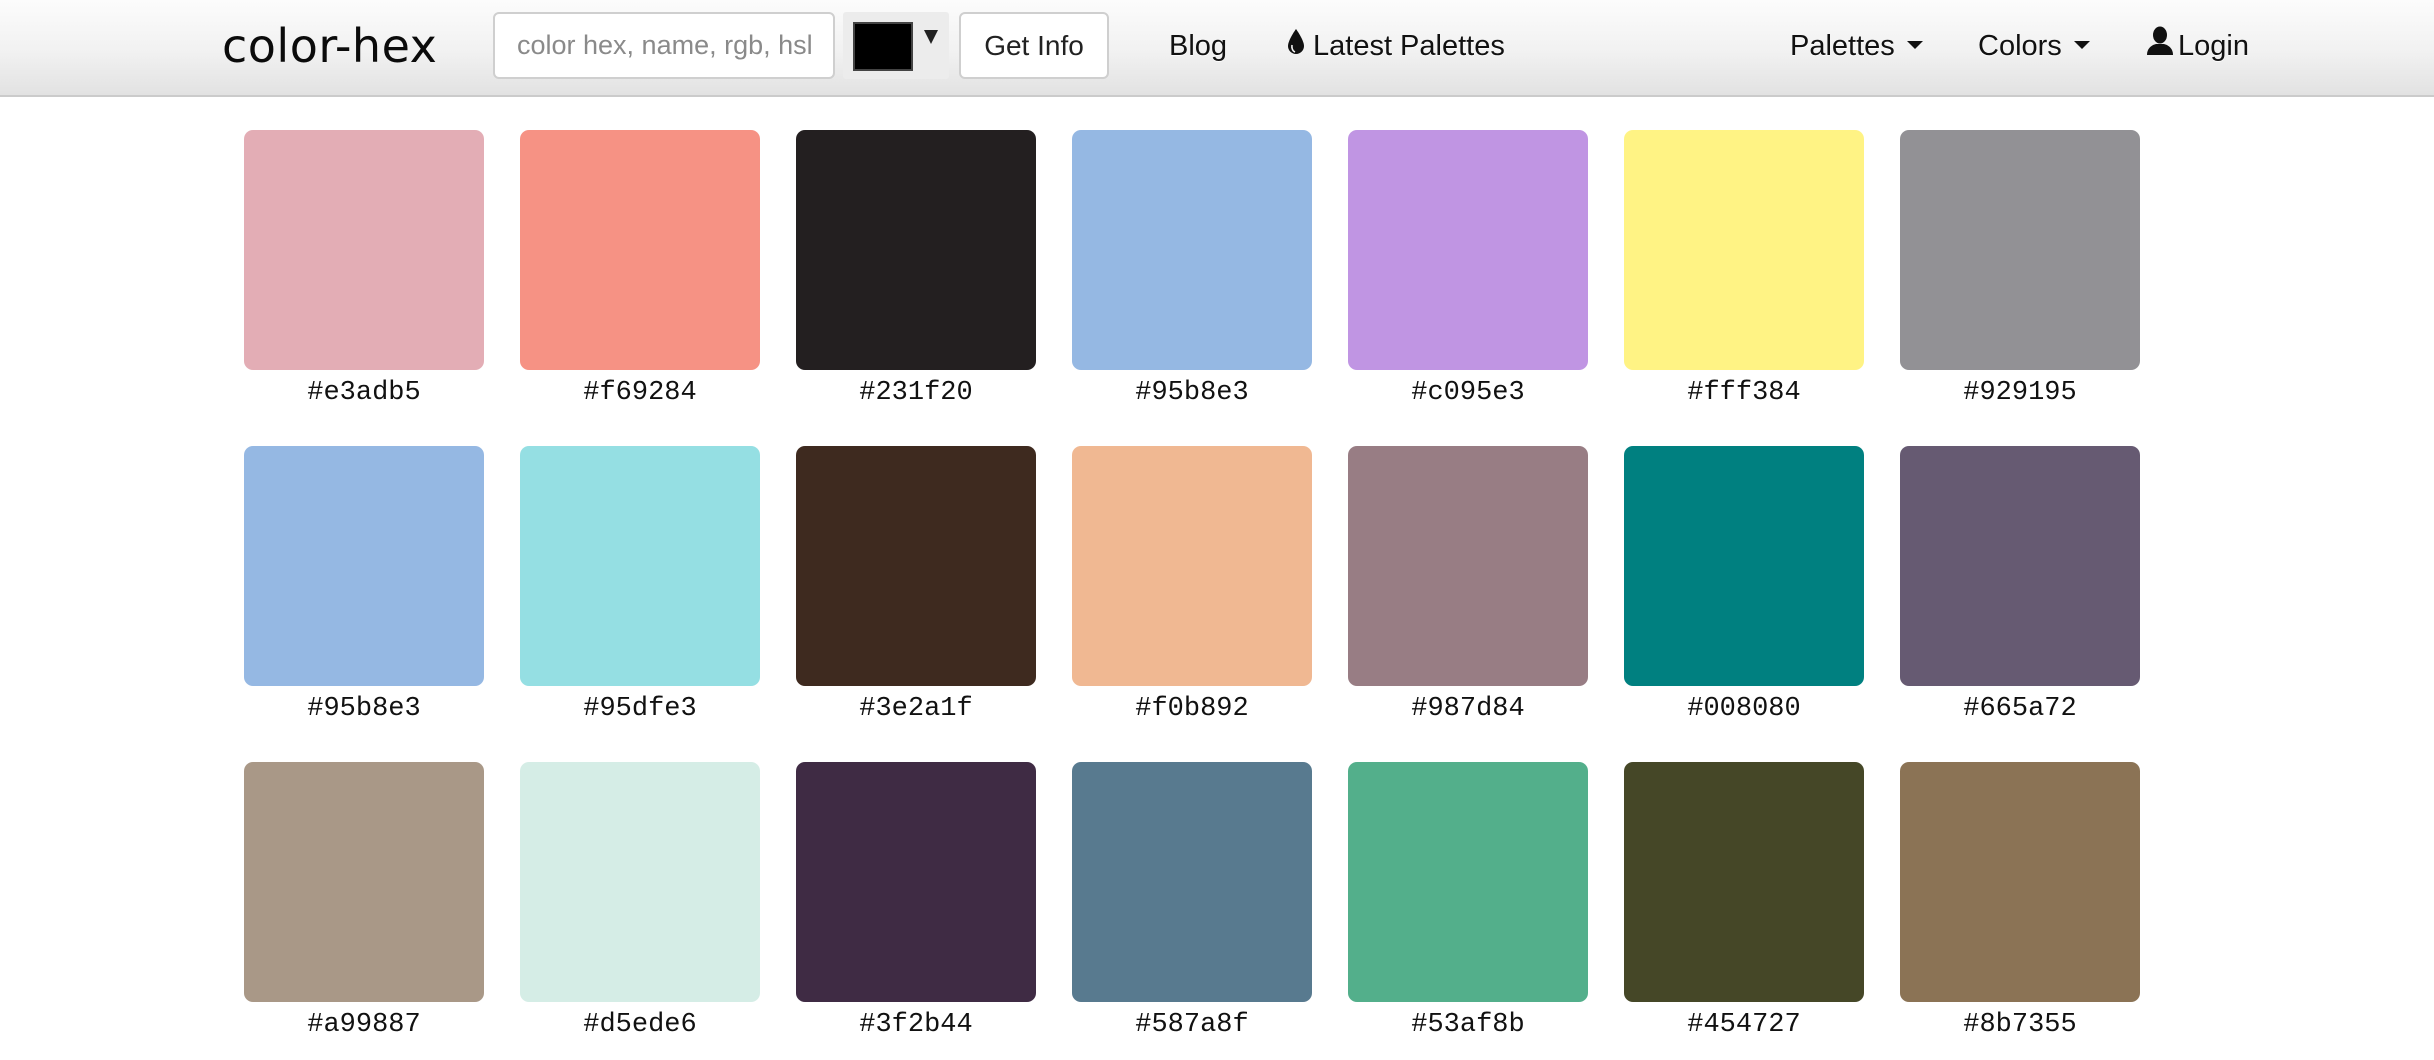 The image size is (2434, 1060). Describe the element at coordinates (1744, 709) in the screenshot. I see `color-hex-label: #008080` at that location.